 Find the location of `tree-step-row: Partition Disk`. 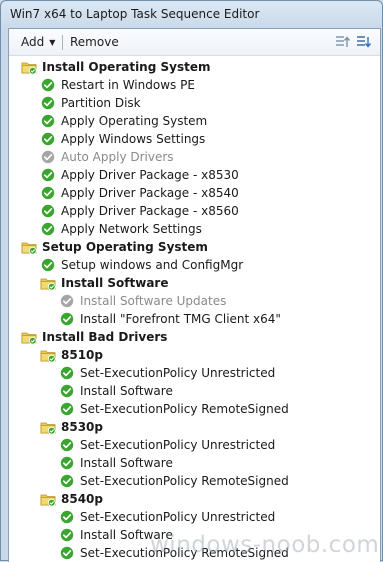

tree-step-row: Partition Disk is located at coordinates (90, 103).